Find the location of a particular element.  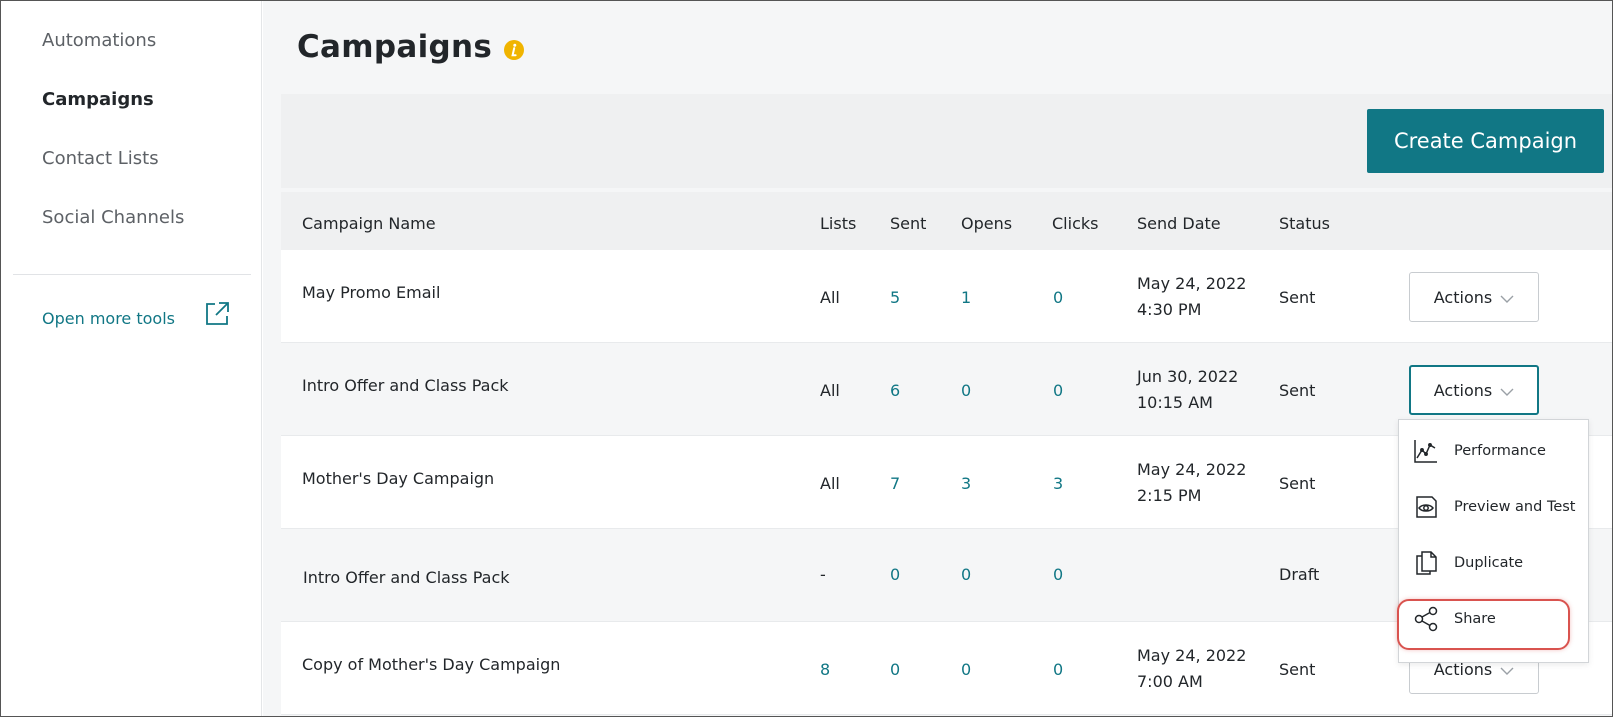

open-more-tools-link: Open more tools is located at coordinates (135, 315).